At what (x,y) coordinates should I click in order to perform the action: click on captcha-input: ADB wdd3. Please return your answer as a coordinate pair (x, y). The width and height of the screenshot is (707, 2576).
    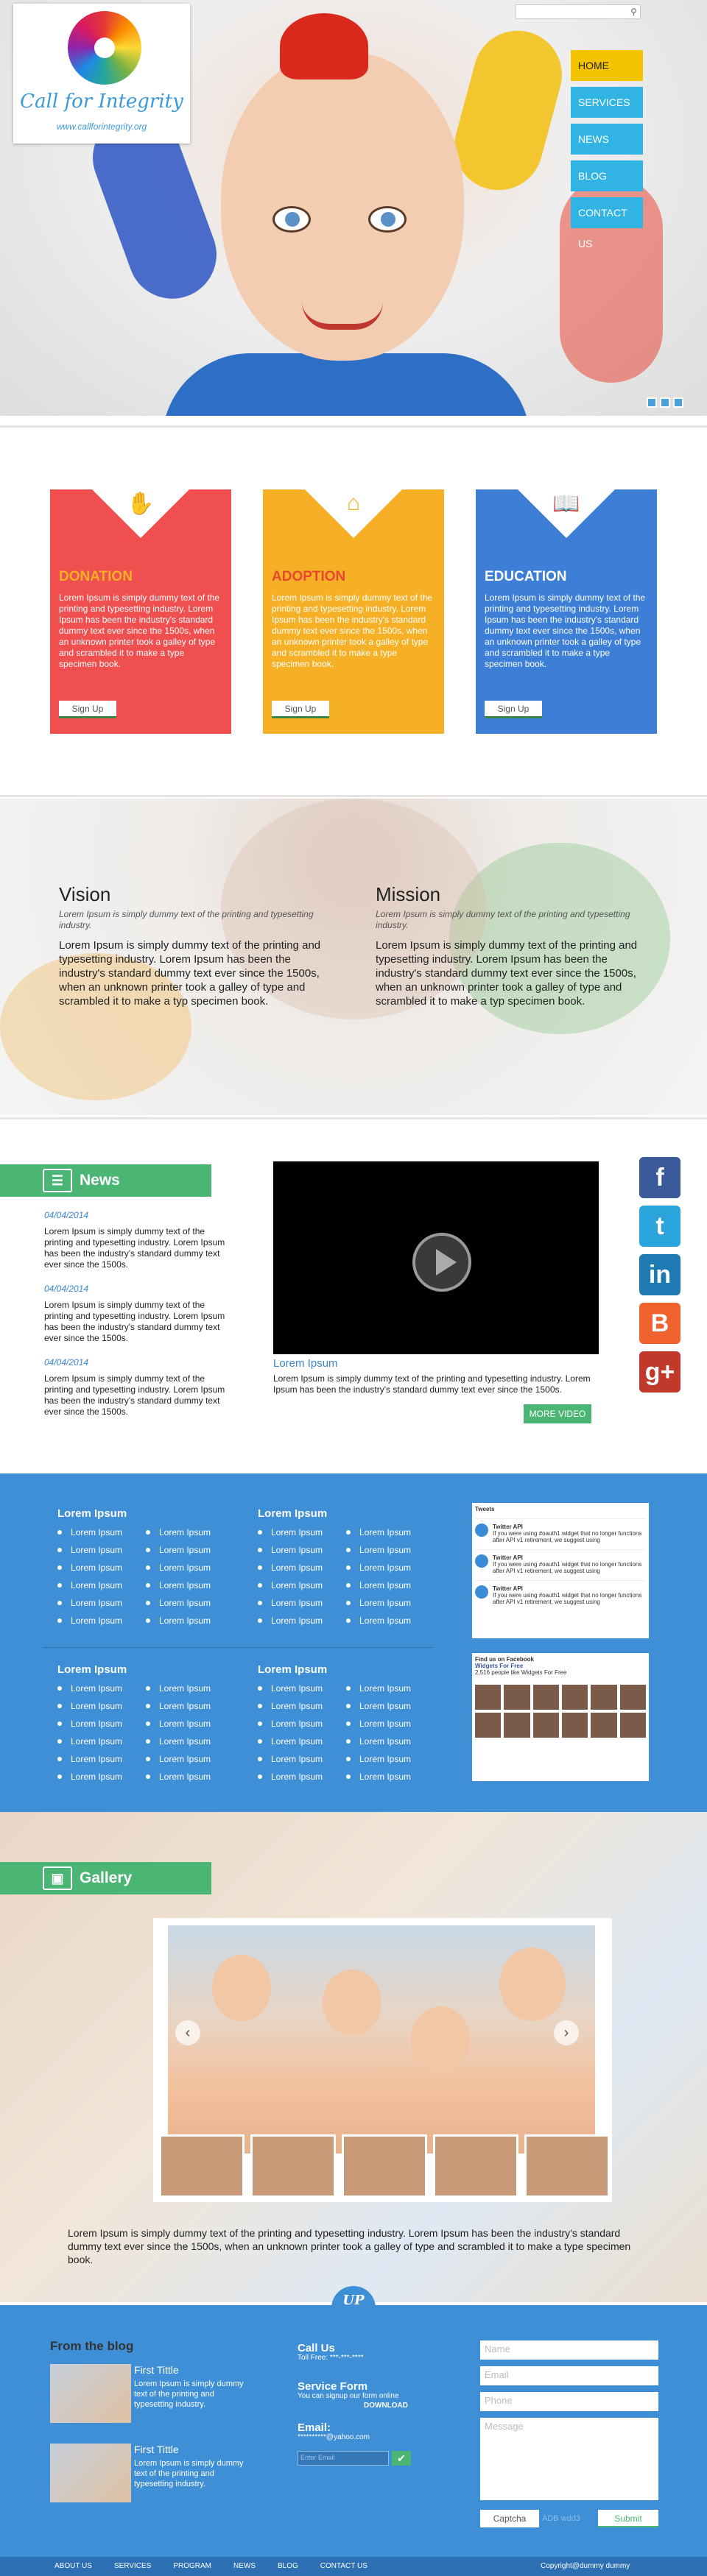
    Looking at the image, I should click on (568, 2518).